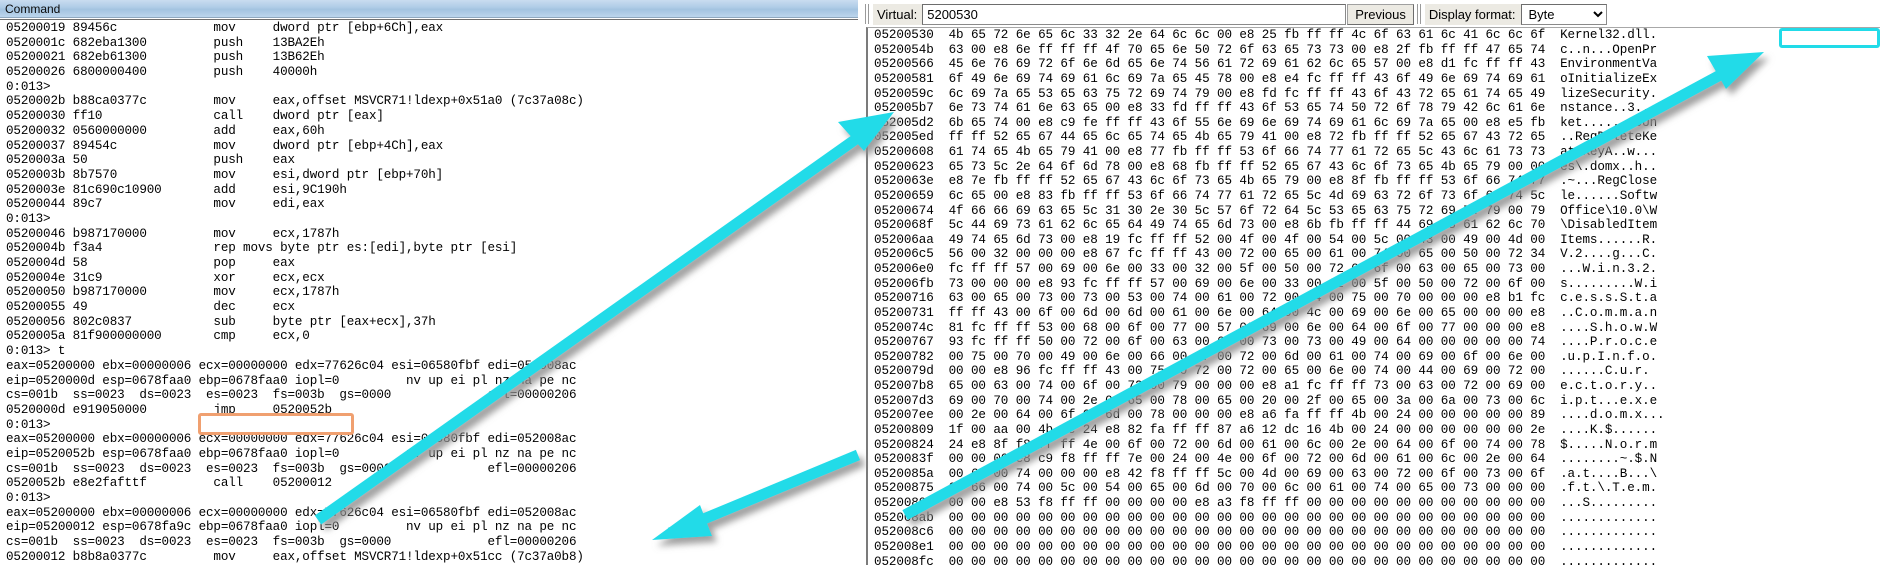  Describe the element at coordinates (1380, 14) in the screenshot. I see `previous-button: Previous` at that location.